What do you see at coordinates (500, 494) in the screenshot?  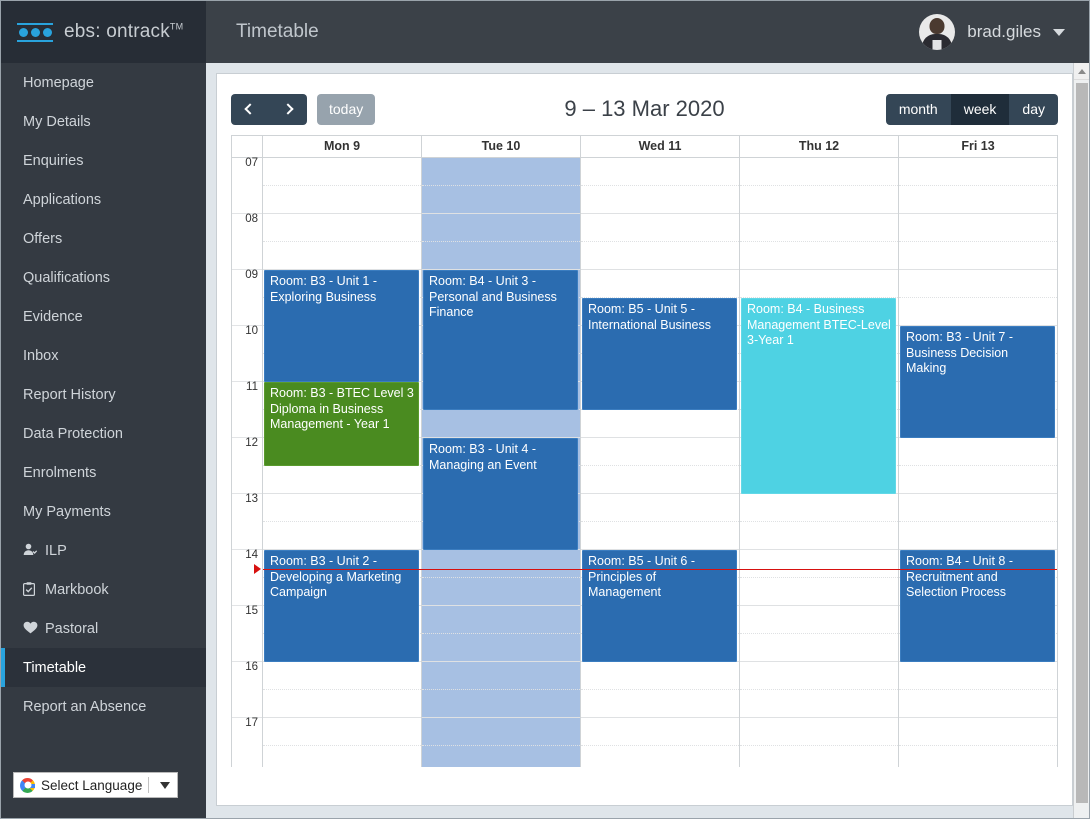 I see `calendar-event: Room: B3 - Unit 4 - Managing an Event` at bounding box center [500, 494].